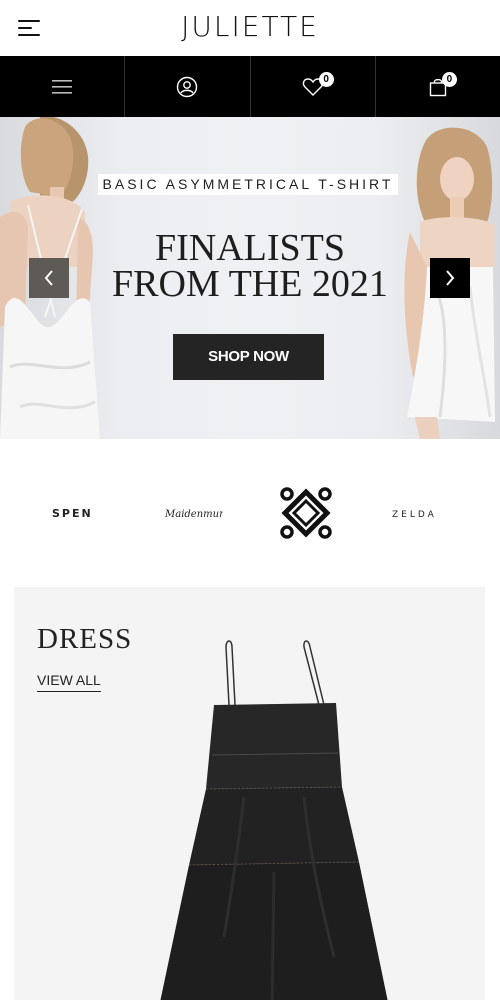 This screenshot has width=500, height=1000. I want to click on svg-text: Maidenmundo, so click(193, 514).